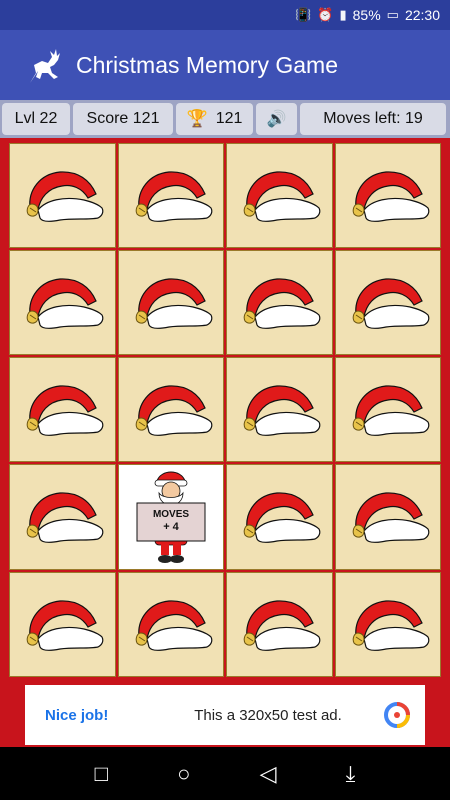 This screenshot has width=450, height=800. What do you see at coordinates (207, 64) in the screenshot?
I see `app-title: Christmas Memory Game` at bounding box center [207, 64].